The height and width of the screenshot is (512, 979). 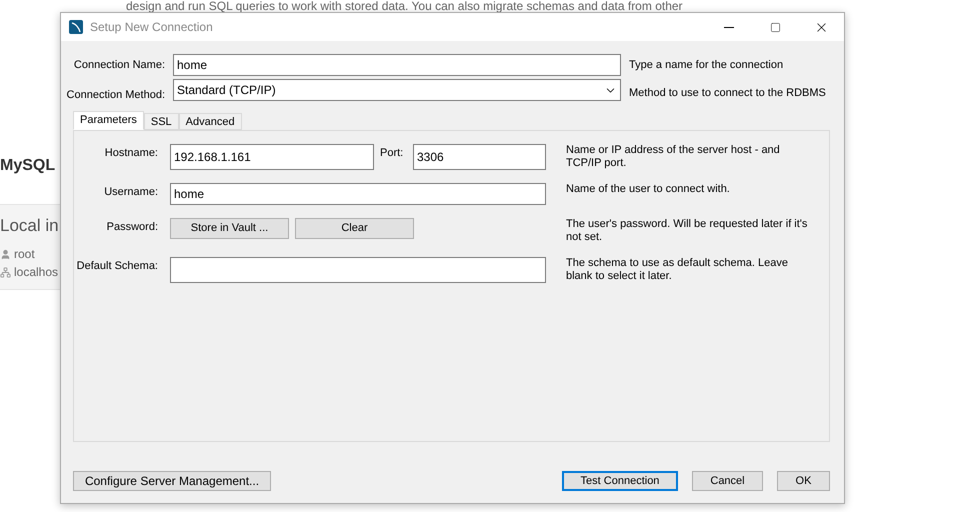 What do you see at coordinates (131, 192) in the screenshot?
I see `field-label: Username:` at bounding box center [131, 192].